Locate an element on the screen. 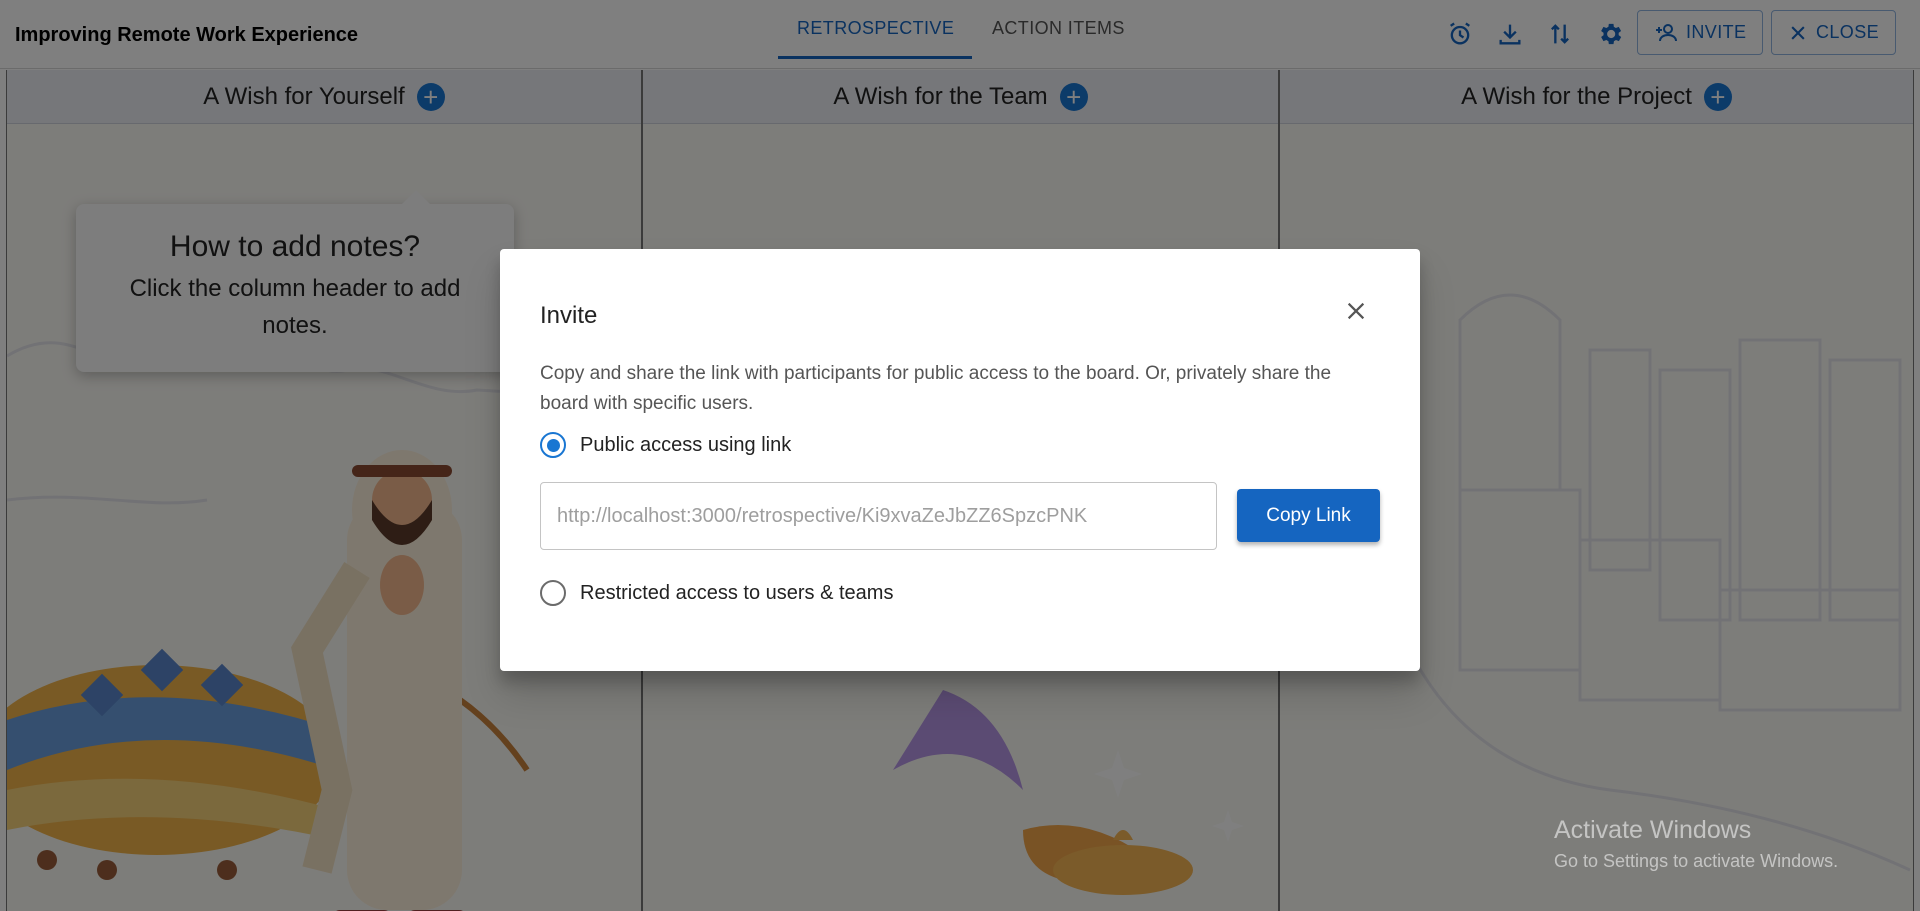 Image resolution: width=1920 pixels, height=911 pixels. radio-selected-icon is located at coordinates (553, 445).